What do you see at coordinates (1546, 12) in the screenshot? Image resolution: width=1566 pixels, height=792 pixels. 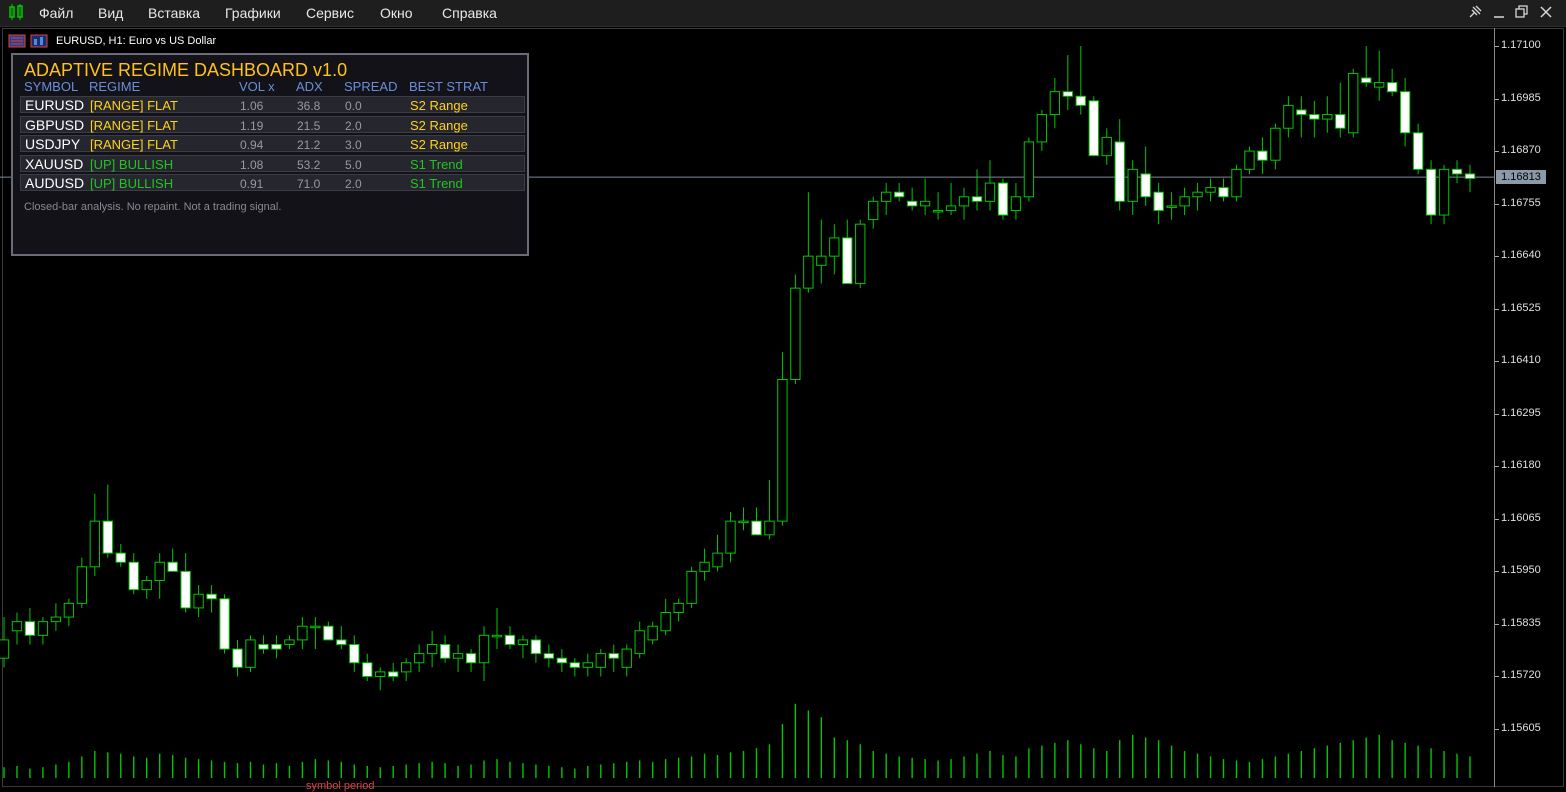 I see `close-icon` at bounding box center [1546, 12].